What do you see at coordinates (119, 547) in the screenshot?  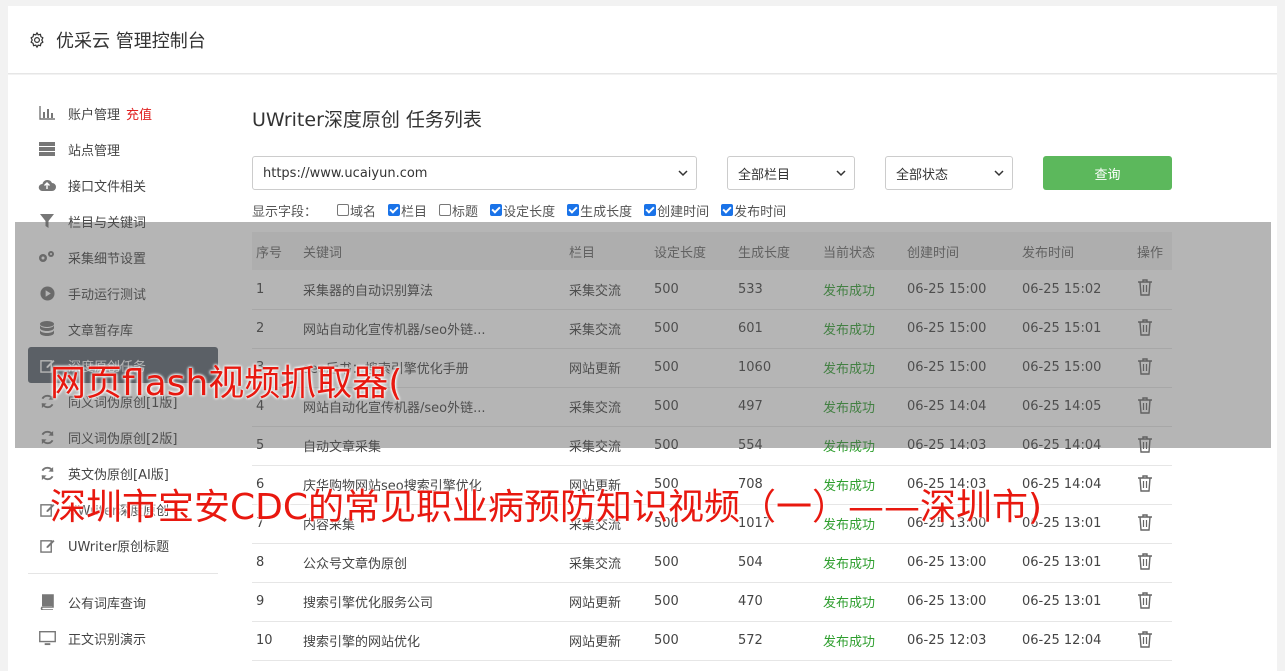 I see `sidebar-item-label: UWriter原创标题` at bounding box center [119, 547].